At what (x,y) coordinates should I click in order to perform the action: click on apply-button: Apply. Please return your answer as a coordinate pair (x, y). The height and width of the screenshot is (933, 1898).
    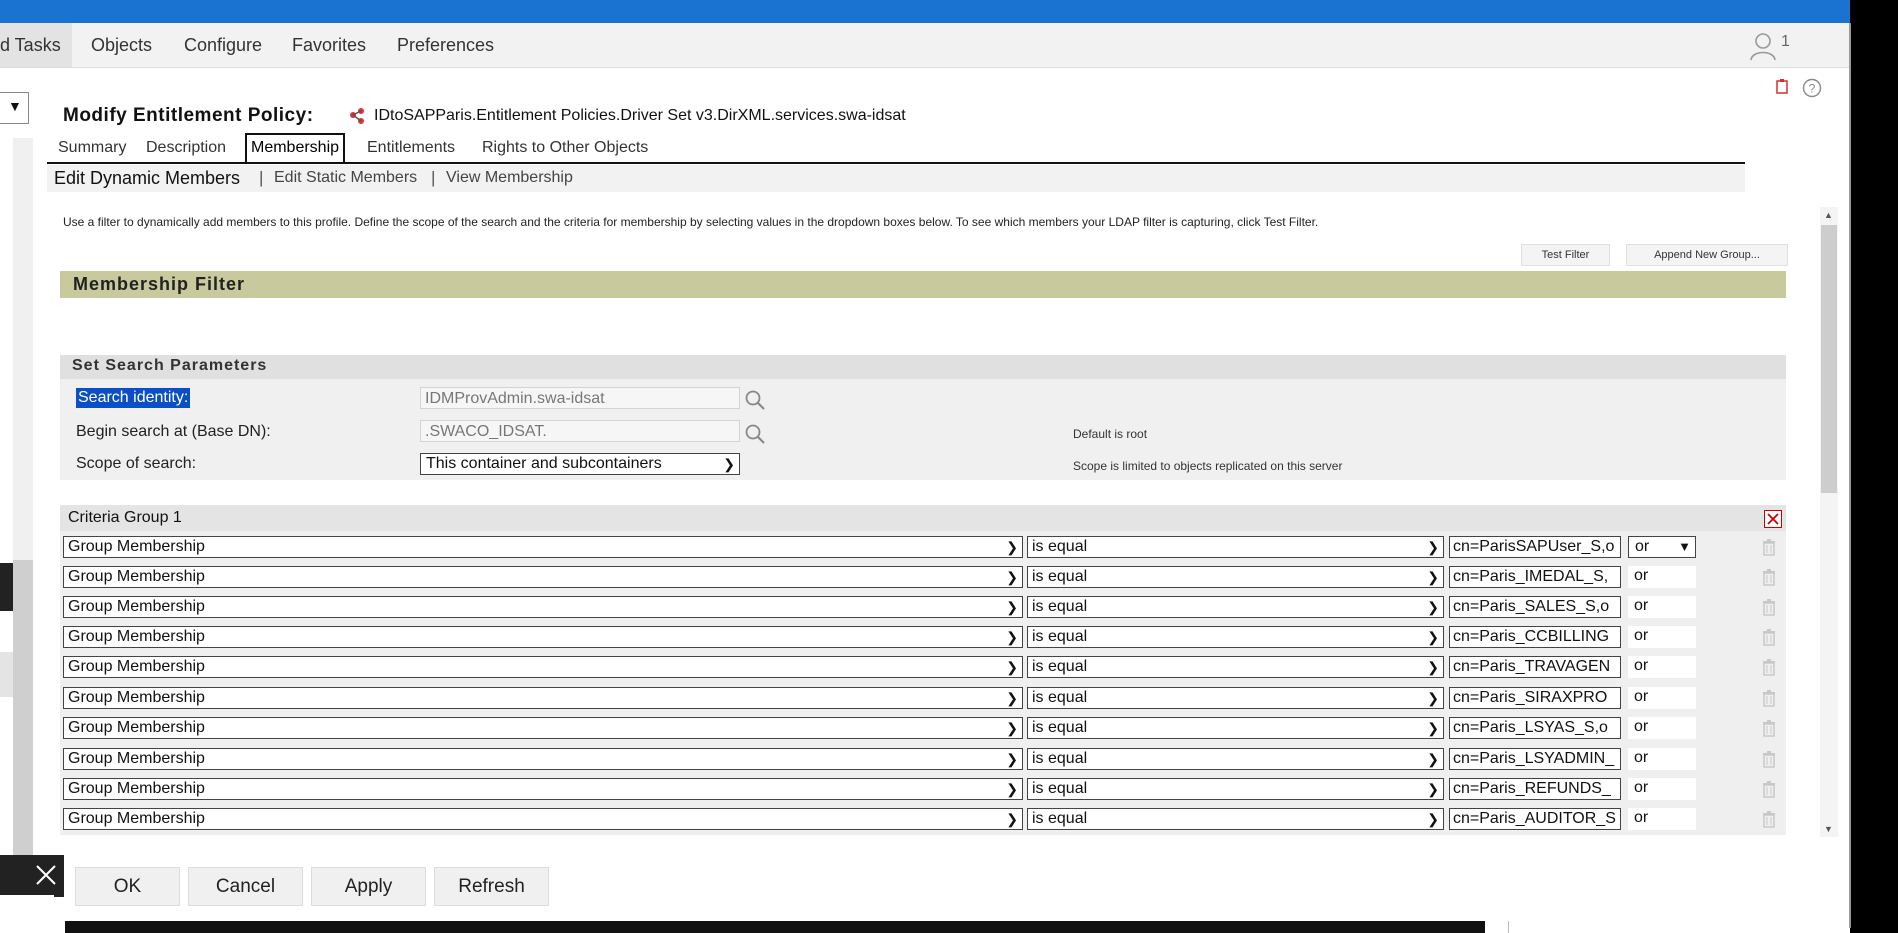
    Looking at the image, I should click on (368, 886).